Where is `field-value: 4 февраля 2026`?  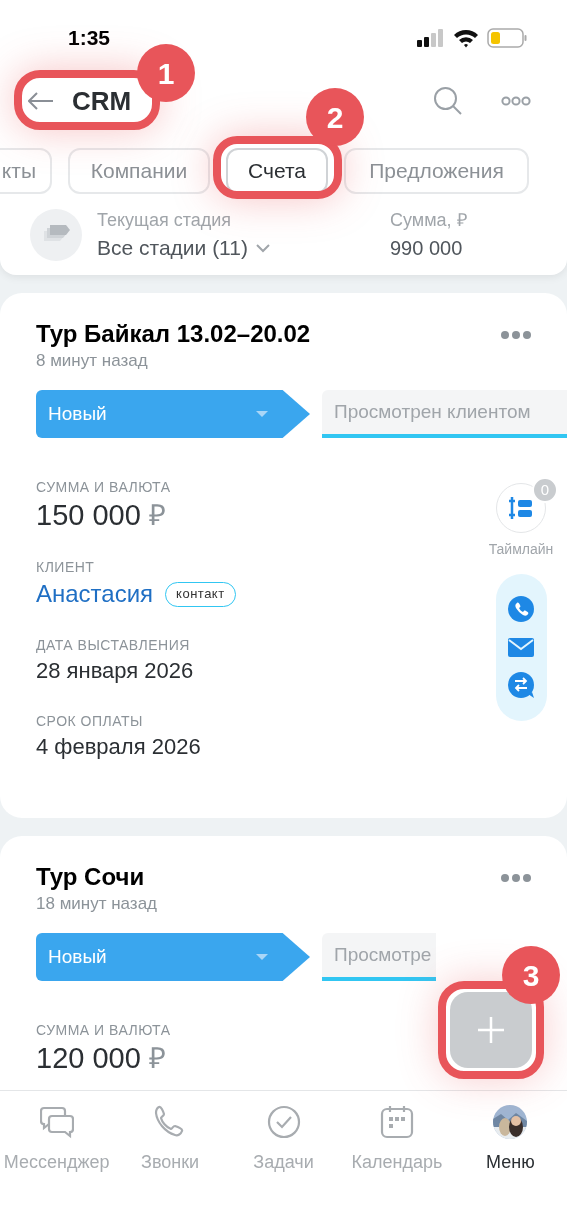 field-value: 4 февраля 2026 is located at coordinates (118, 747).